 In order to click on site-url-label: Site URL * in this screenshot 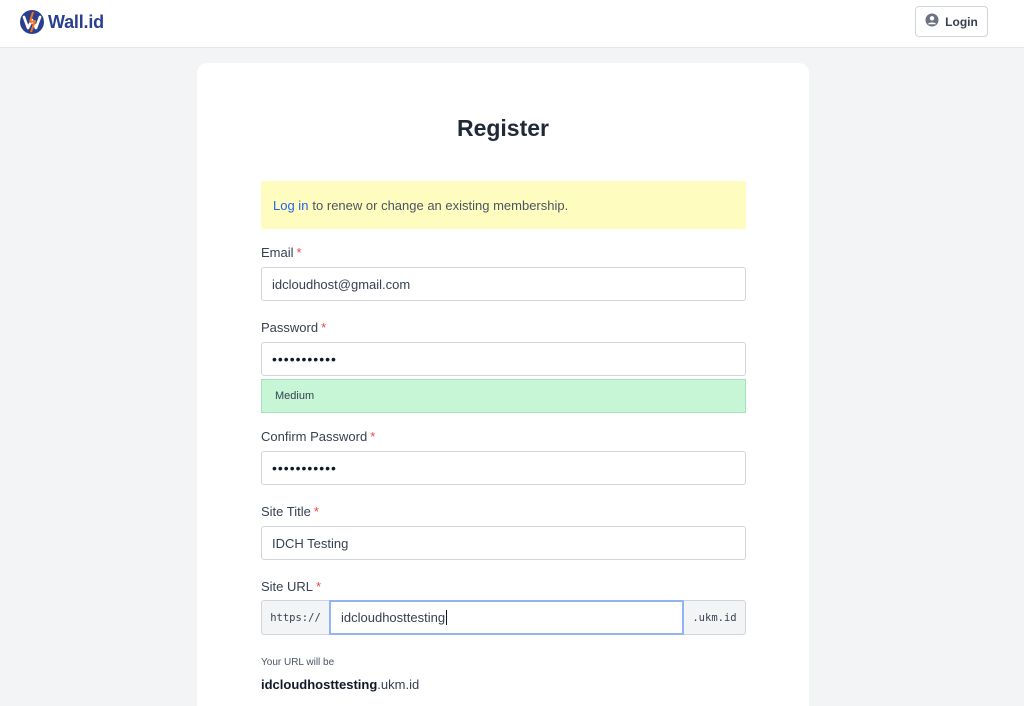, I will do `click(291, 586)`.